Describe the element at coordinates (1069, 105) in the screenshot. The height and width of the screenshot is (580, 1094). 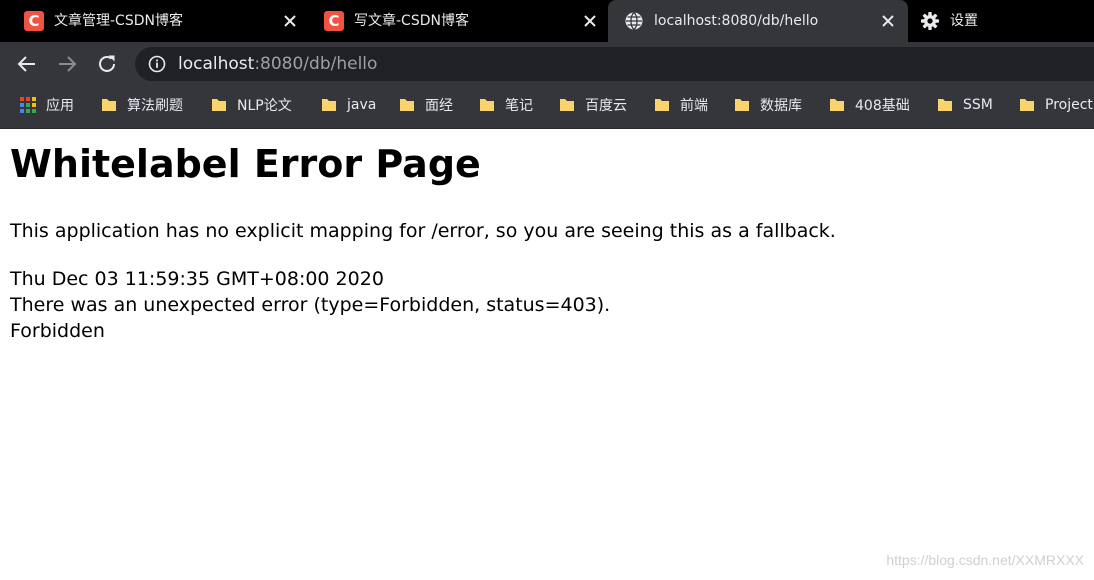
I see `bookmark-label: Project` at that location.